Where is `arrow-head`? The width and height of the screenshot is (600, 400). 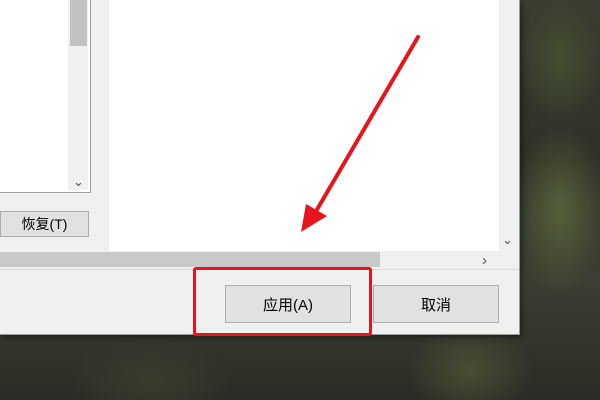 arrow-head is located at coordinates (314, 218).